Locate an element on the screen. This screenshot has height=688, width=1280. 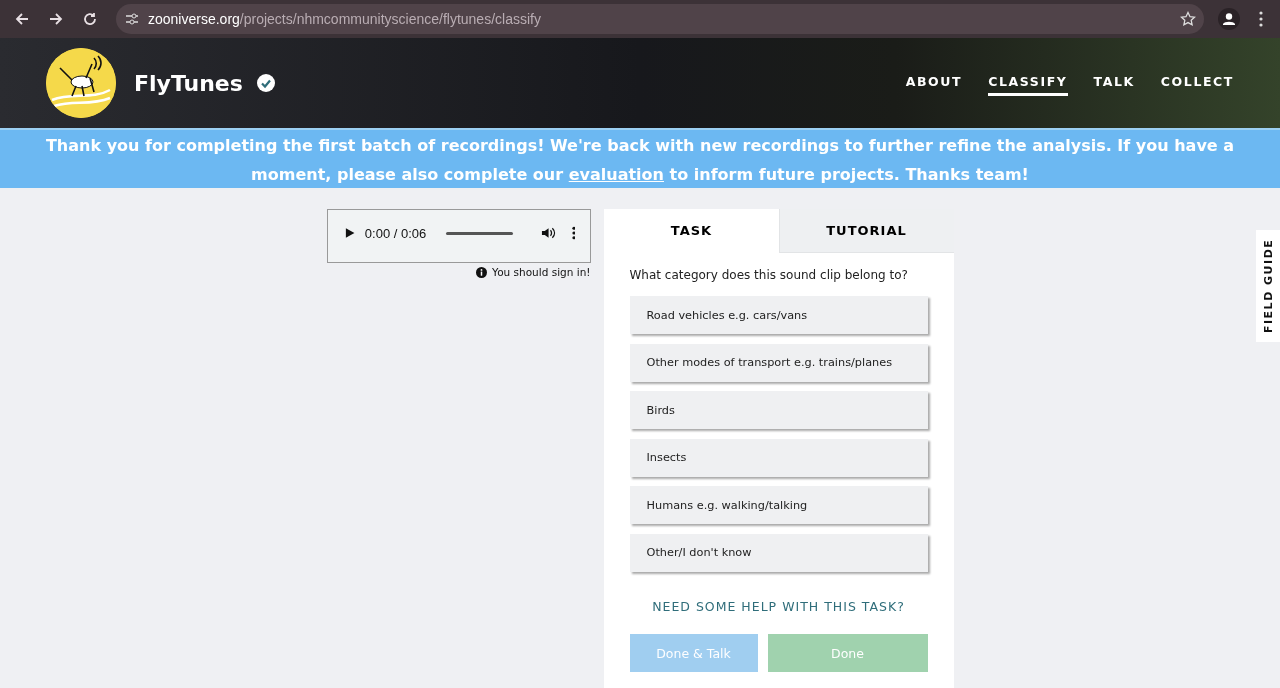
answer-option: Insects is located at coordinates (778, 457).